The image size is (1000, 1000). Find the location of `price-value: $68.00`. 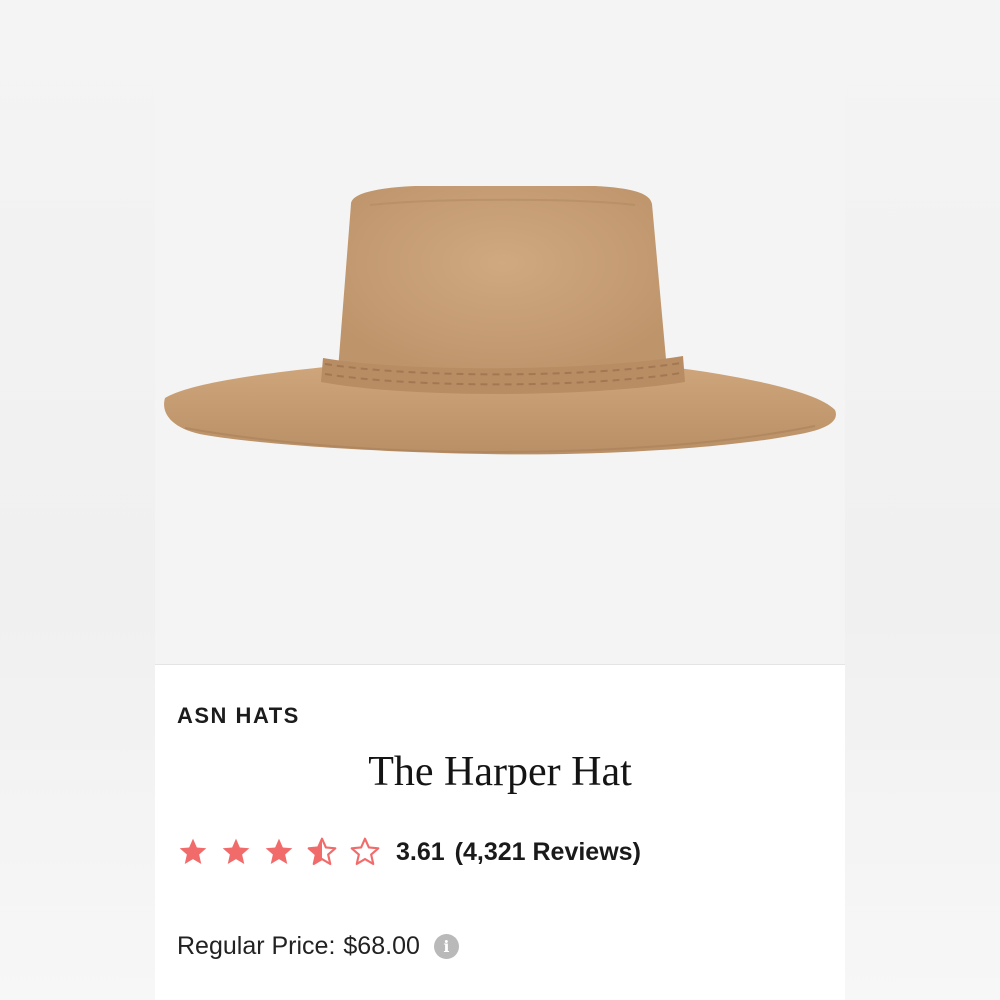

price-value: $68.00 is located at coordinates (381, 945).